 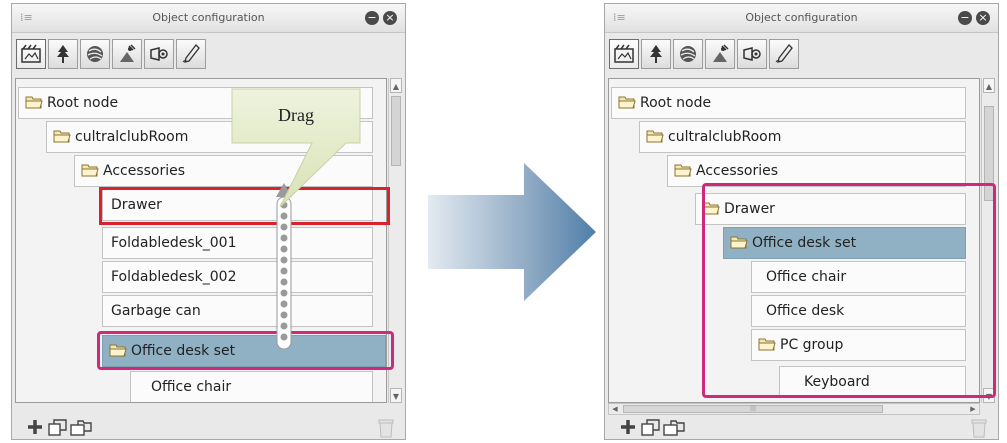 I want to click on drag-callout: Drag, so click(x=310, y=147).